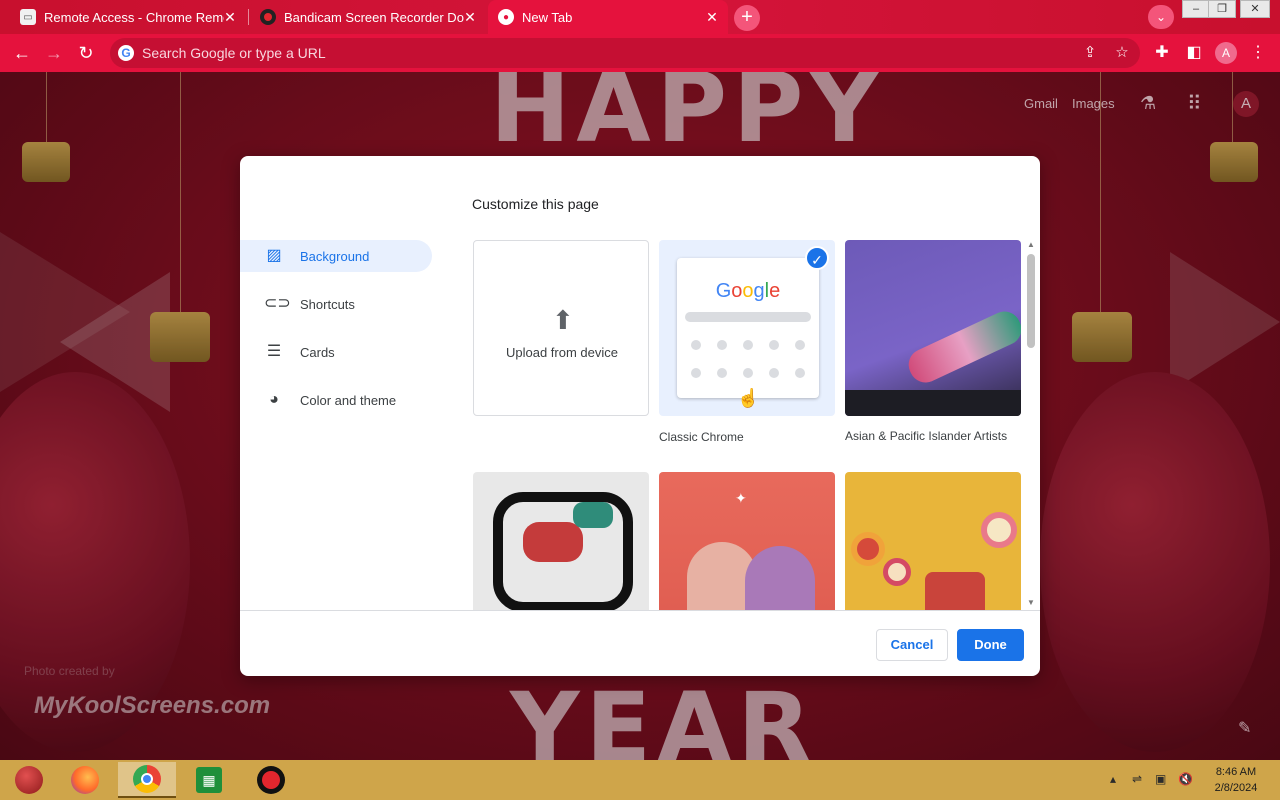  I want to click on bookmark-star-icon: ☆, so click(1122, 53).